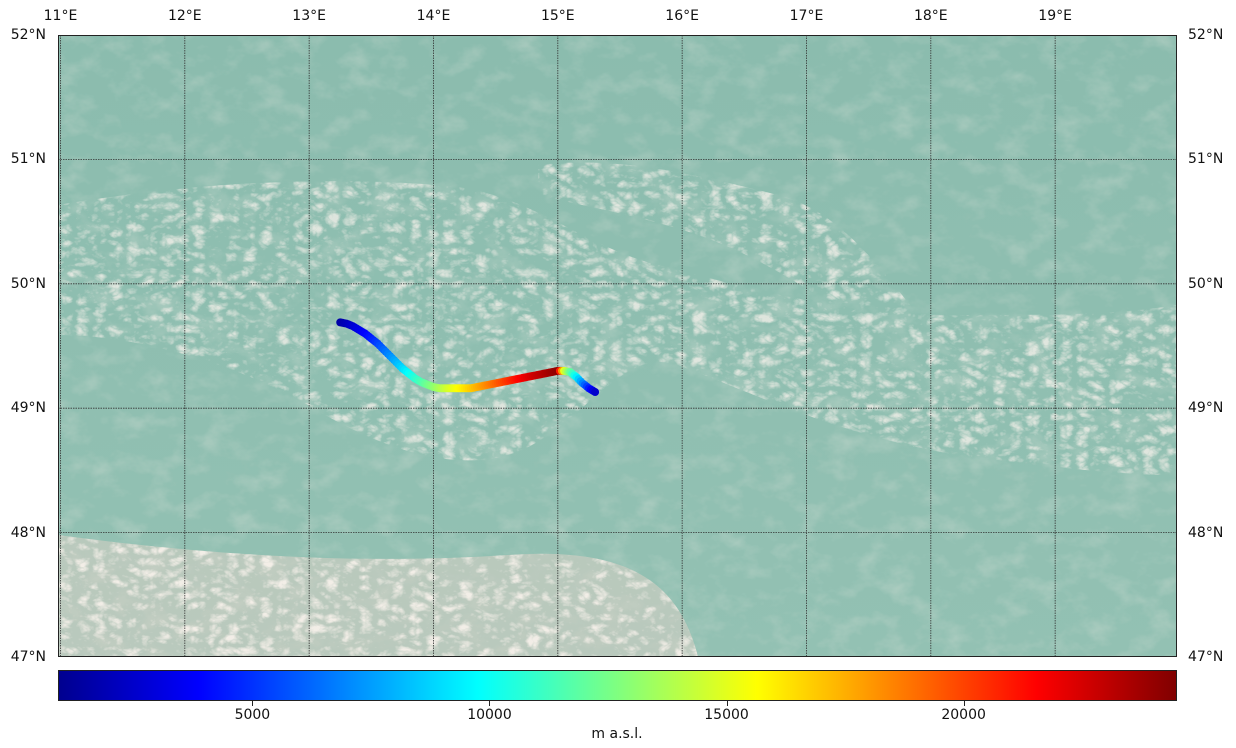  What do you see at coordinates (433, 16) in the screenshot?
I see `lon-tick-label: 14°E` at bounding box center [433, 16].